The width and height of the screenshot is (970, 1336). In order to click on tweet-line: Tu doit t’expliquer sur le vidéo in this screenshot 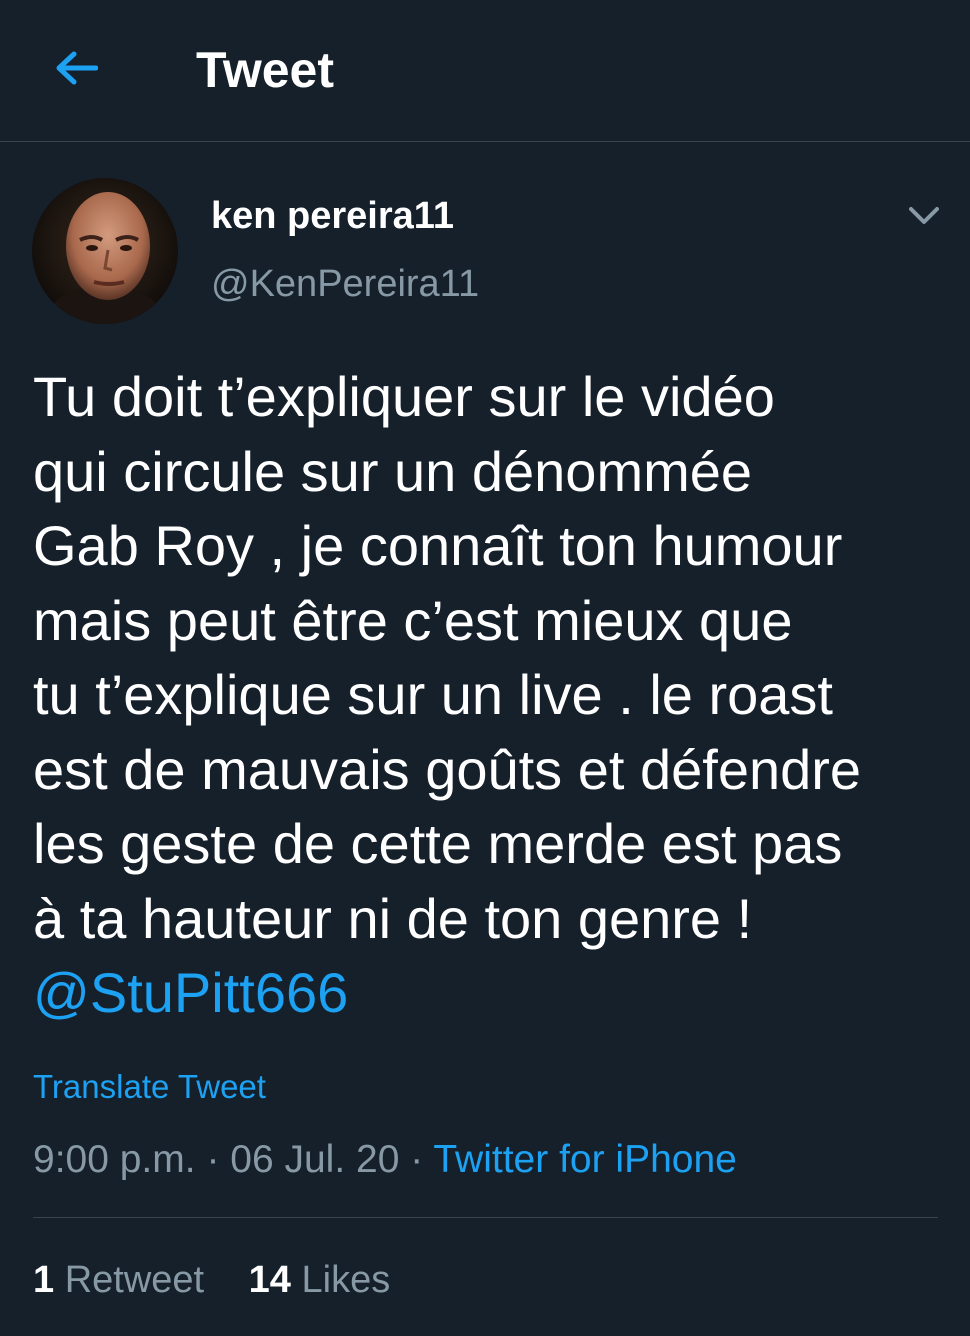, I will do `click(404, 396)`.